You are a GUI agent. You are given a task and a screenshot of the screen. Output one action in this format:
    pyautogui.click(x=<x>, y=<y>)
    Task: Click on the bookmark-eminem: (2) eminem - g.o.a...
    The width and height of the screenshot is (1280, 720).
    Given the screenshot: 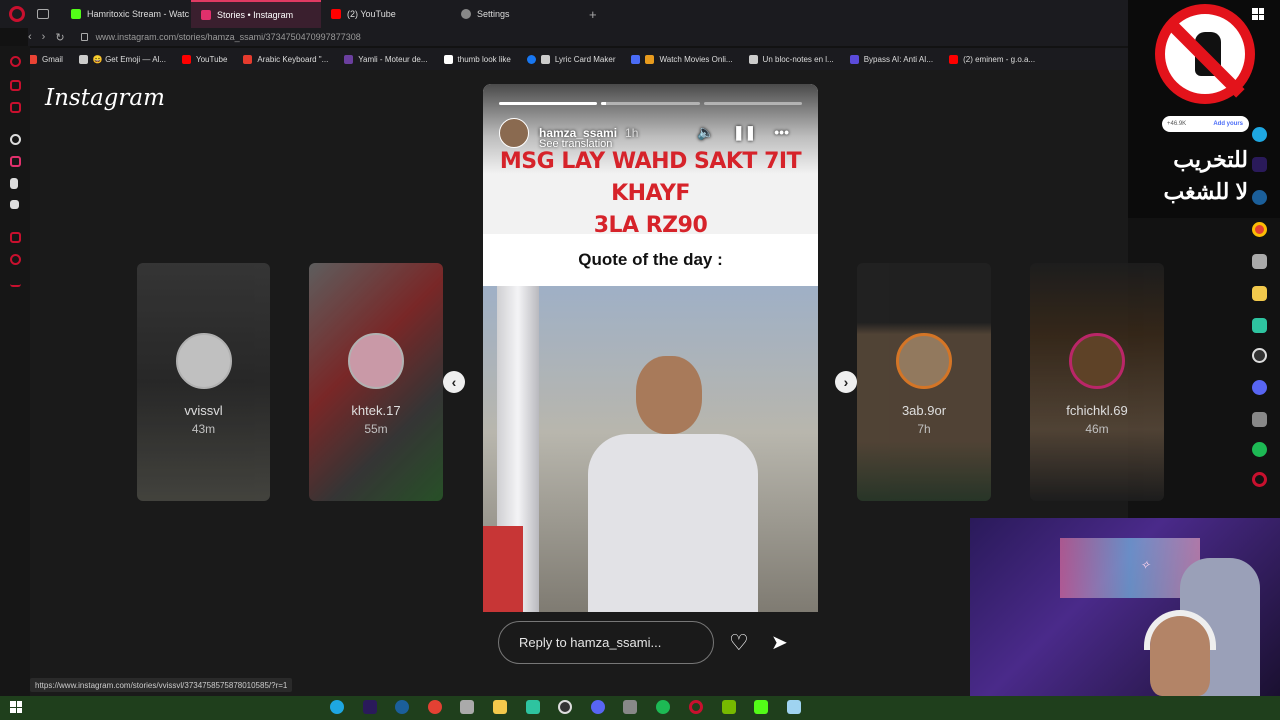 What is the action you would take?
    pyautogui.click(x=992, y=59)
    